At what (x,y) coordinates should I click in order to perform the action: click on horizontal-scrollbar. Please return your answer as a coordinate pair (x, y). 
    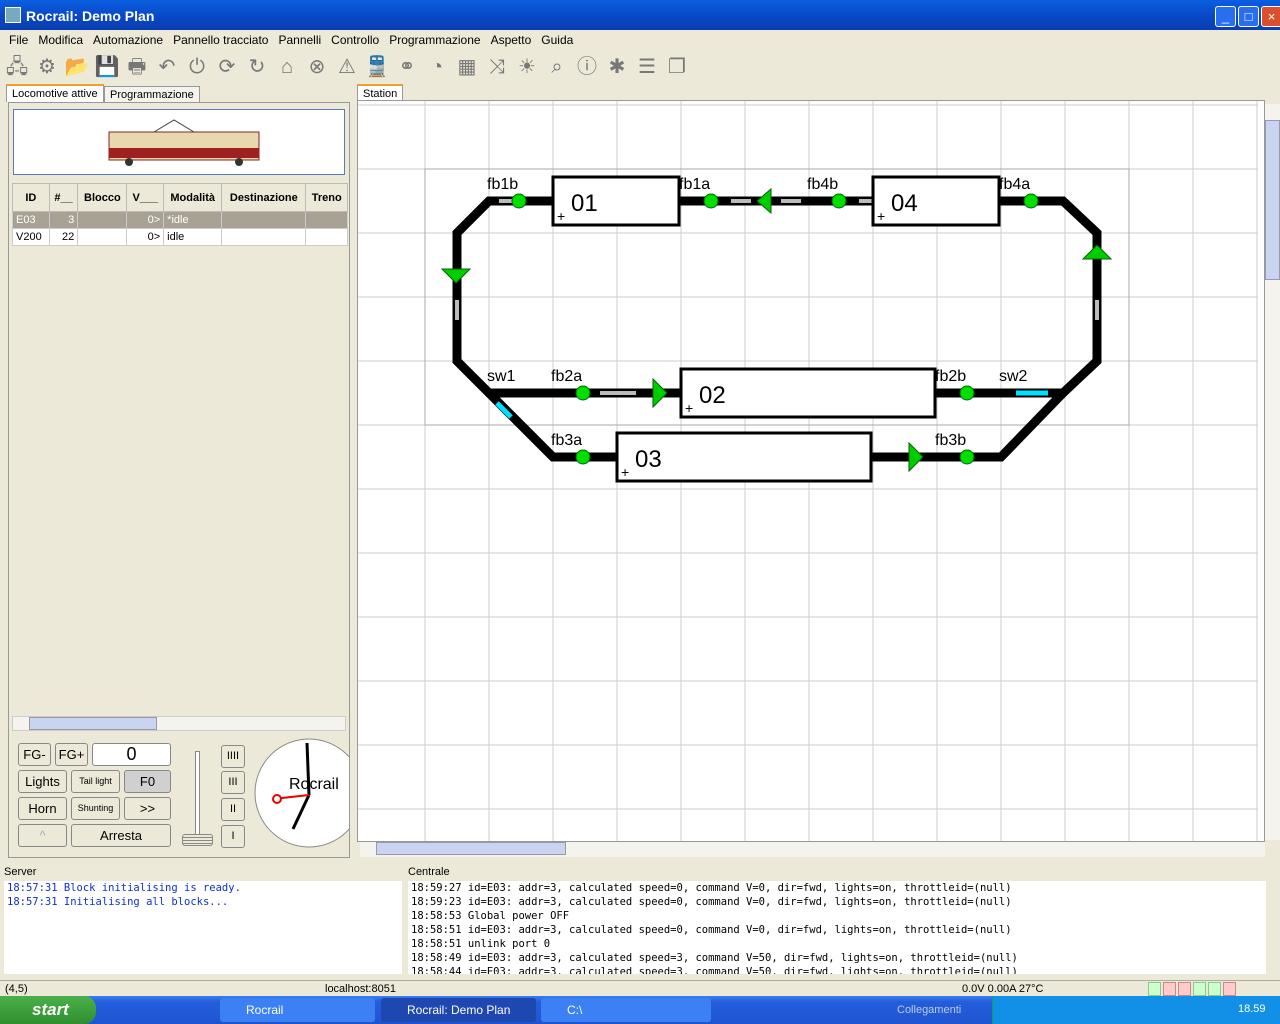
    Looking at the image, I should click on (179, 723).